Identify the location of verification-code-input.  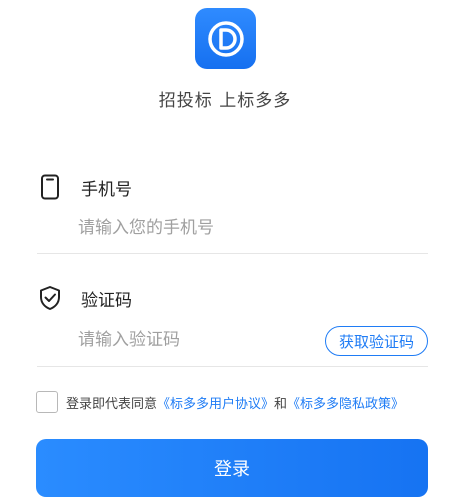
(193, 340).